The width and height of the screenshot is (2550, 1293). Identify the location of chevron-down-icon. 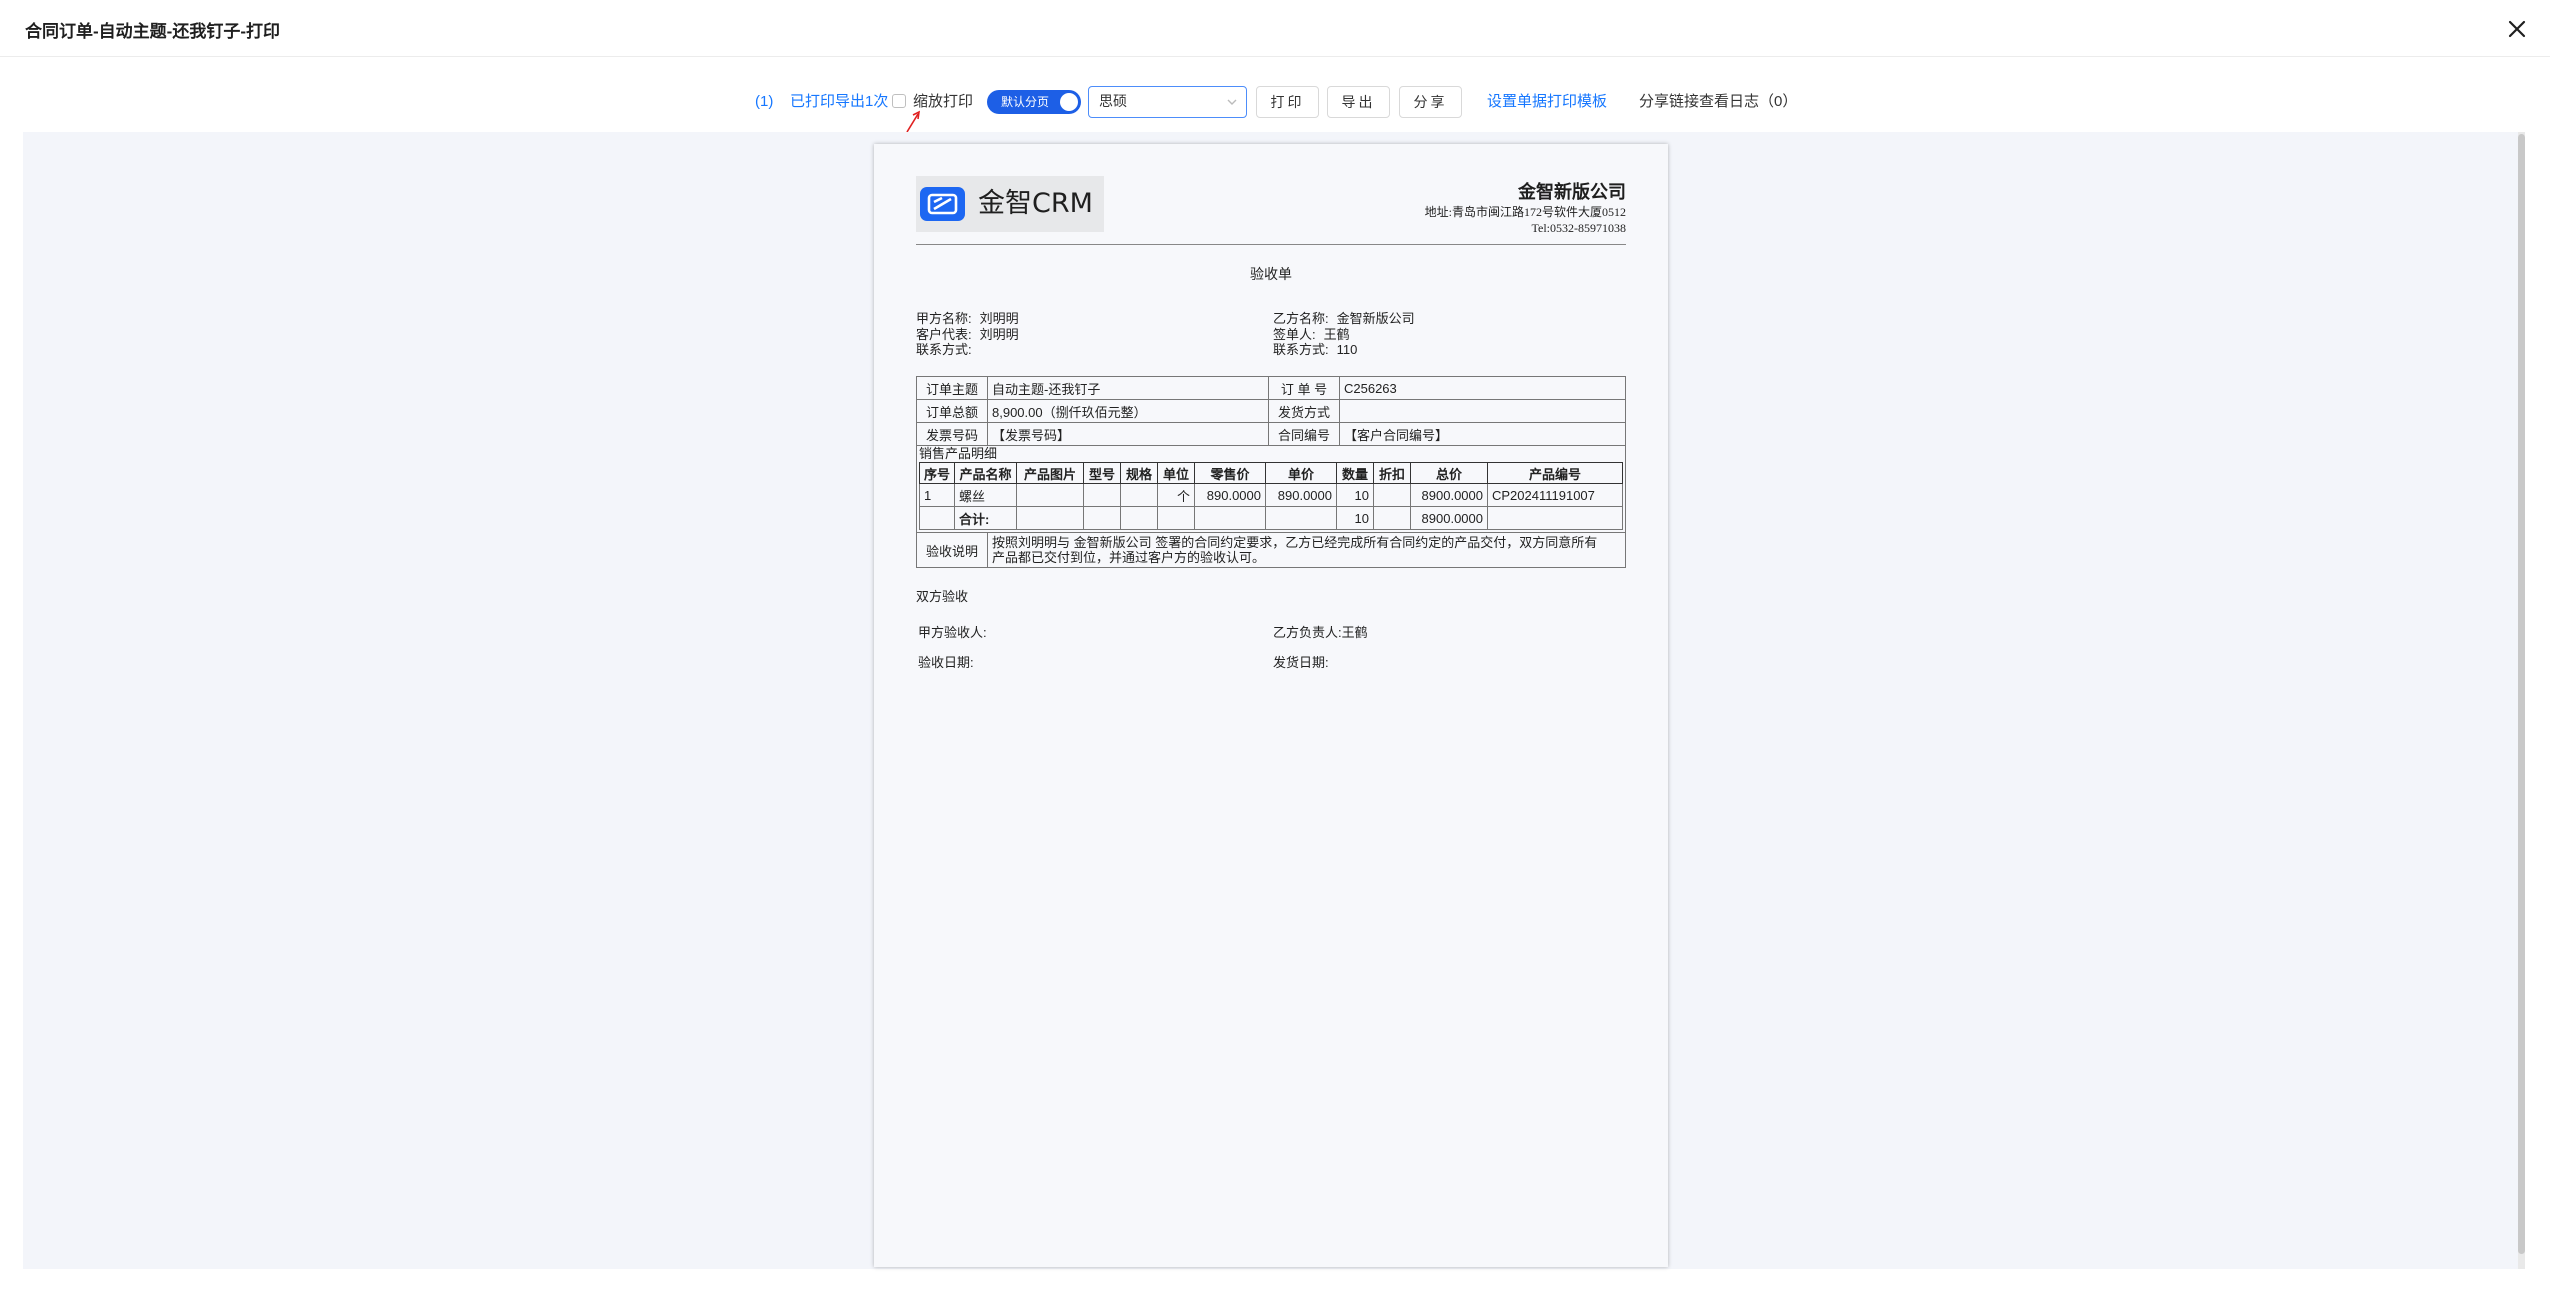
(1232, 102).